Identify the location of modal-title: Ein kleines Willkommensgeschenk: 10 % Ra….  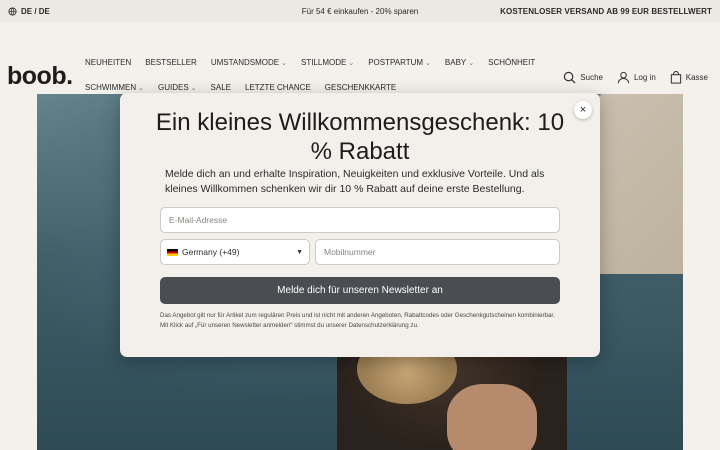
(360, 137).